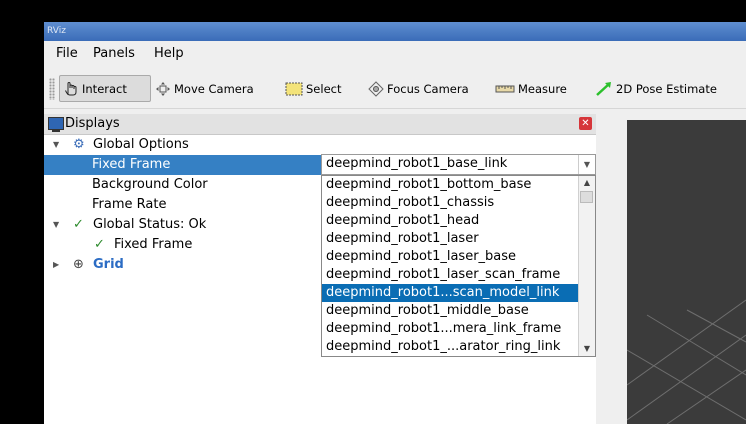  I want to click on tree-item-status-fixed-frame: ✓ Fixed Frame, so click(182, 245).